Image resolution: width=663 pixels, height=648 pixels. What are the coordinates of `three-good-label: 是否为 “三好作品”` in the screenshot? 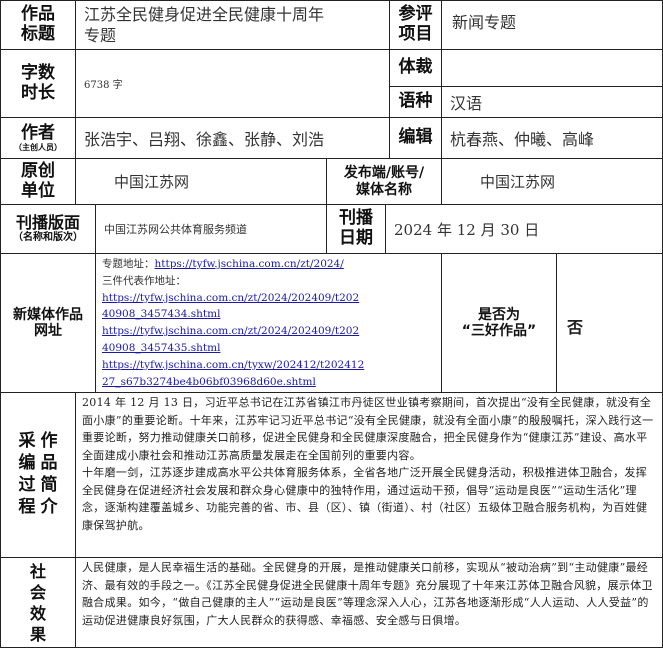 It's located at (499, 323).